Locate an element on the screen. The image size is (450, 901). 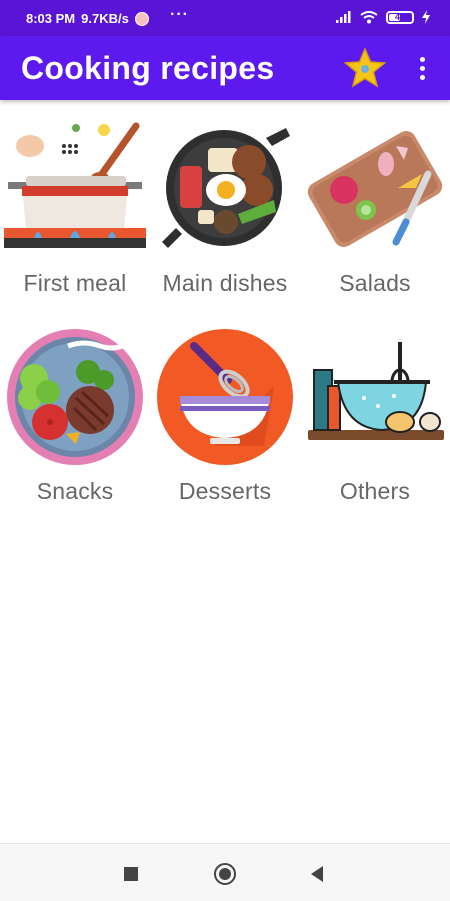
category-desserts: Desserts is located at coordinates (225, 426).